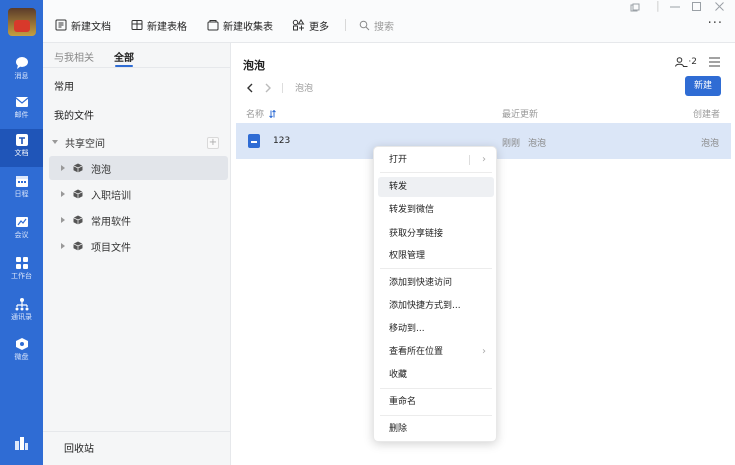 The image size is (735, 465). I want to click on menu-item-favorite: 收藏, so click(436, 375).